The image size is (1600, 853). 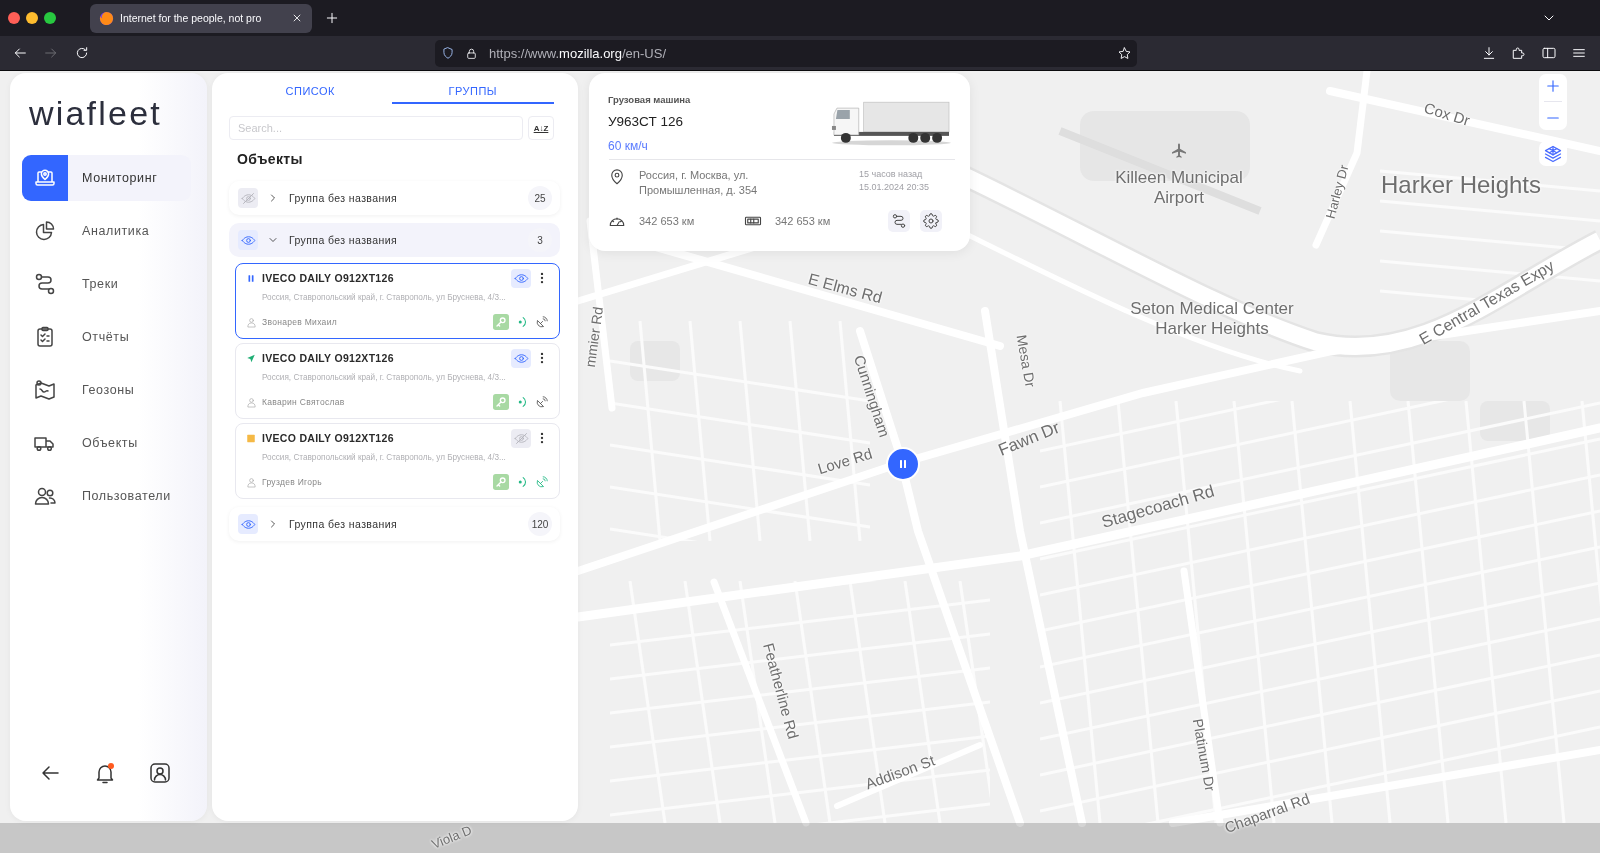 I want to click on map-label: Viola D, so click(x=452, y=838).